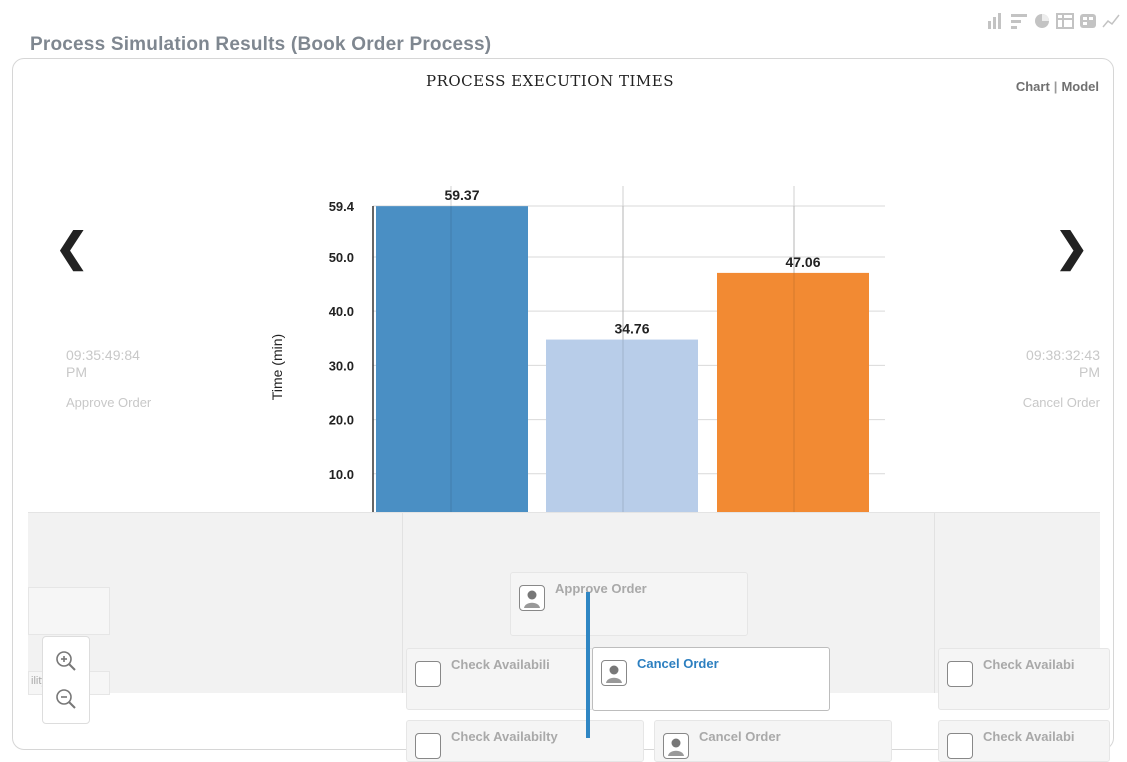 The image size is (1127, 762). What do you see at coordinates (69, 611) in the screenshot?
I see `left-edge-node` at bounding box center [69, 611].